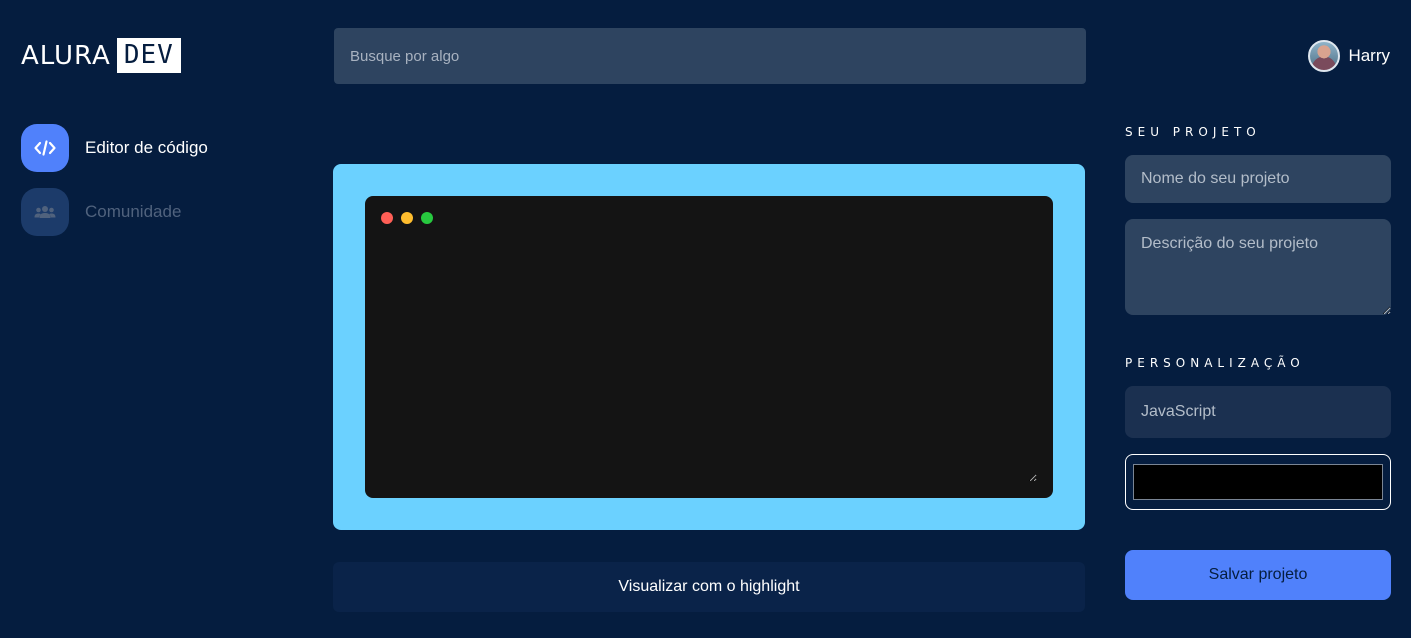 The height and width of the screenshot is (638, 1411). I want to click on avatar, so click(1324, 56).